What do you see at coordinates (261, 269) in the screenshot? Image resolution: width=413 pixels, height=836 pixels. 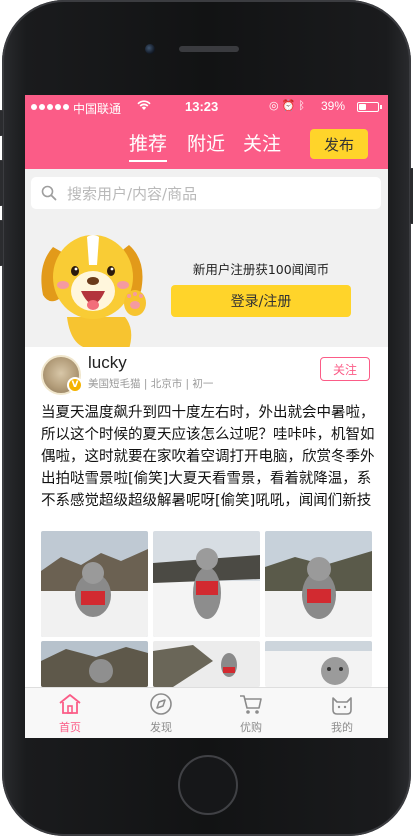 I see `promo-text: 新用户注册获100闻闻币` at bounding box center [261, 269].